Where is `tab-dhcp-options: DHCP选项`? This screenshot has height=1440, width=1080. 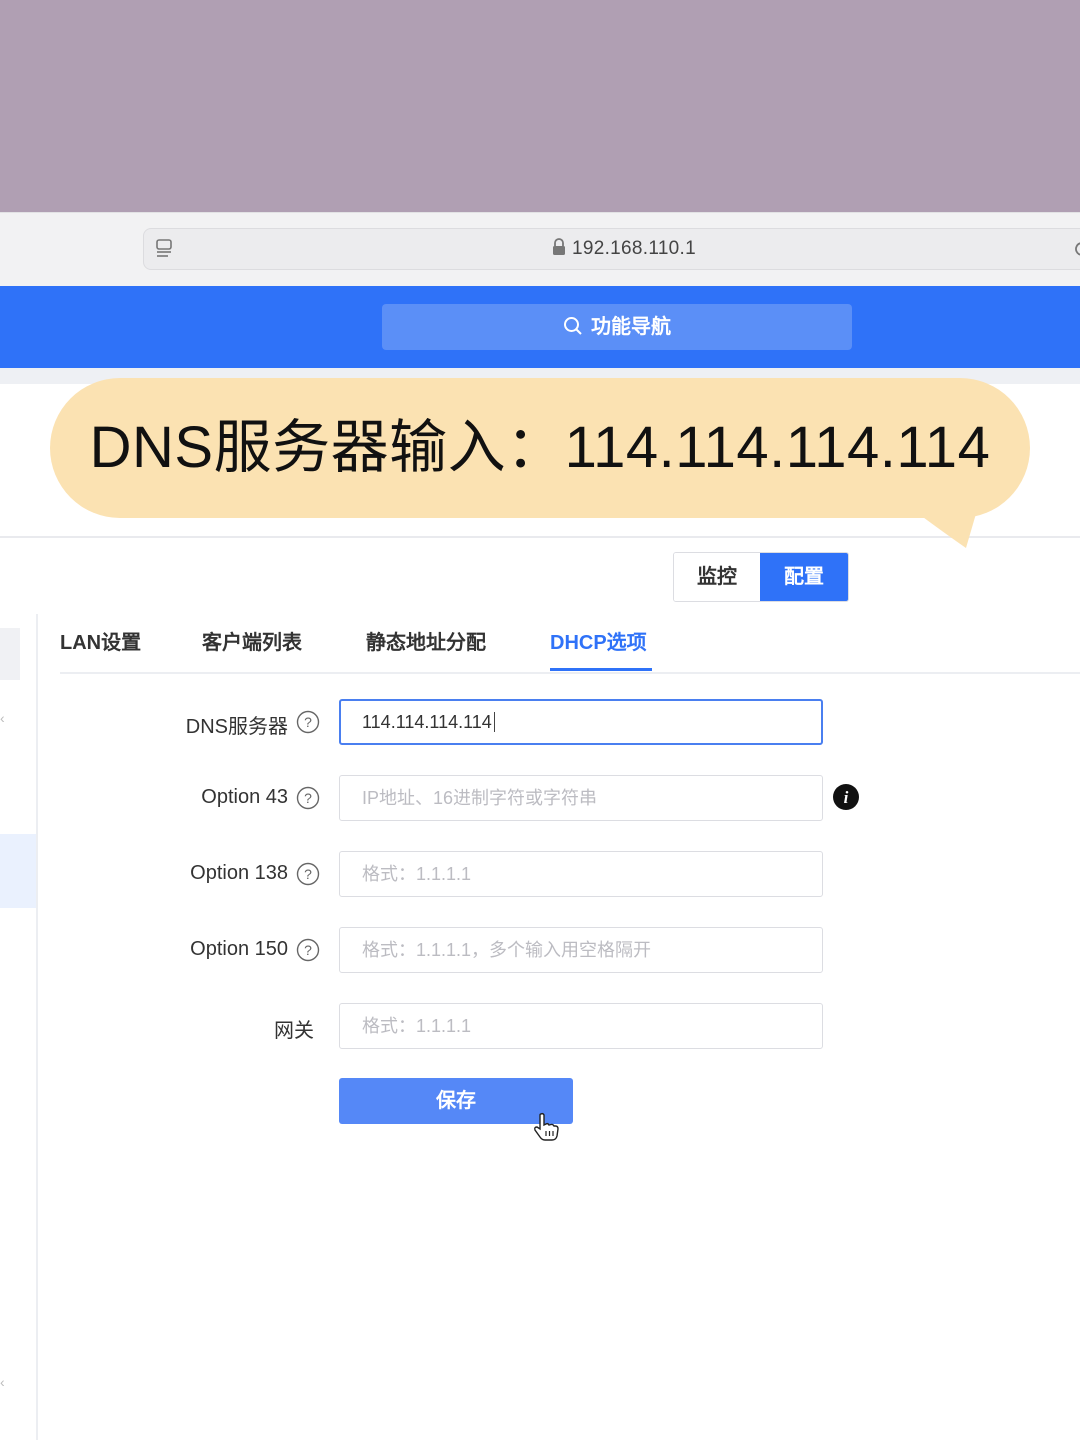 tab-dhcp-options: DHCP选项 is located at coordinates (598, 640).